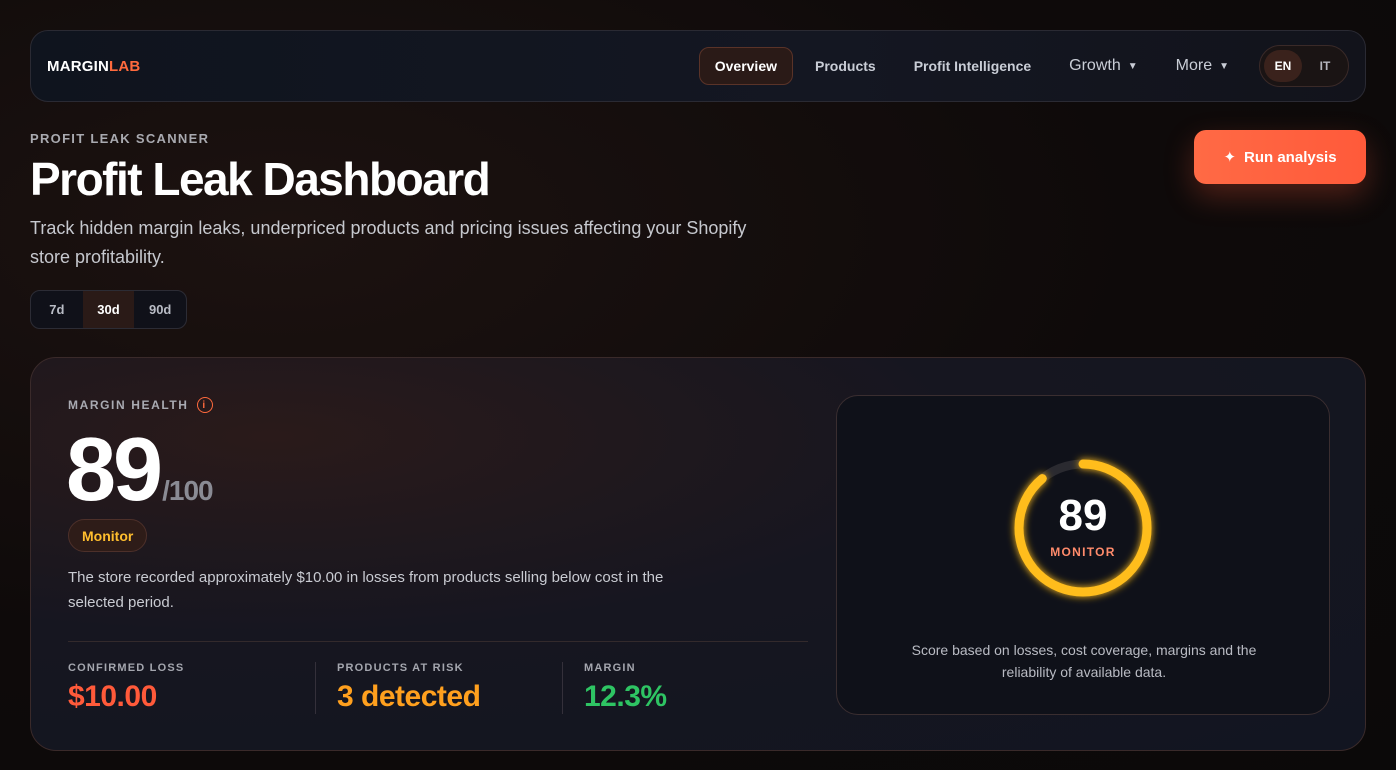 The image size is (1396, 770). What do you see at coordinates (160, 309) in the screenshot?
I see `period-90d-button: 90d` at bounding box center [160, 309].